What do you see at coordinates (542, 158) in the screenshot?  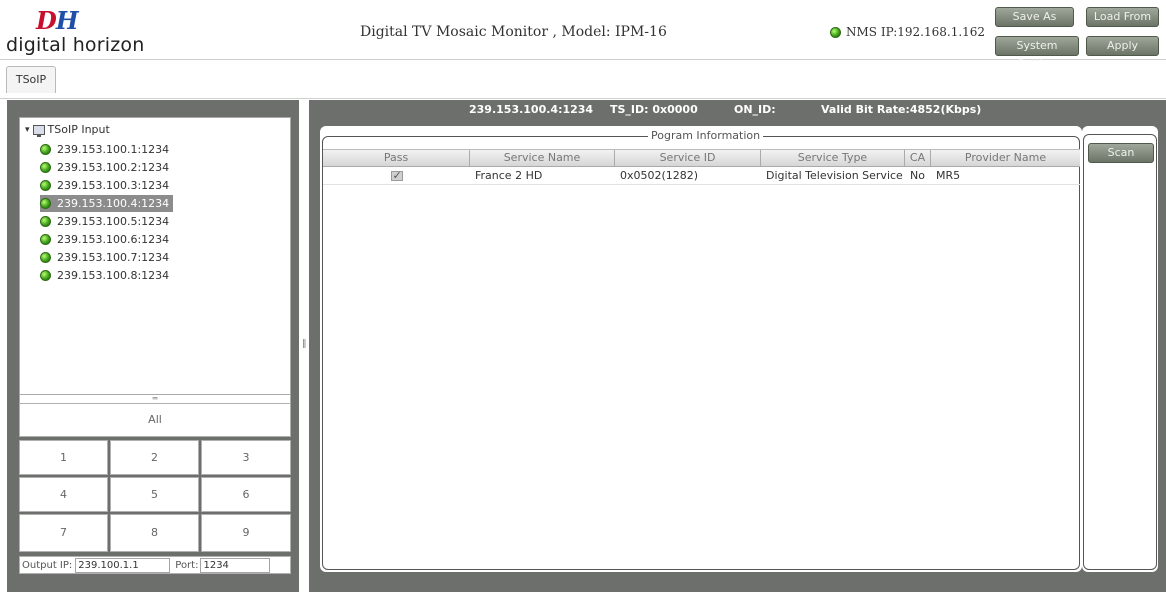 I see `column-header-service-name: Service Name` at bounding box center [542, 158].